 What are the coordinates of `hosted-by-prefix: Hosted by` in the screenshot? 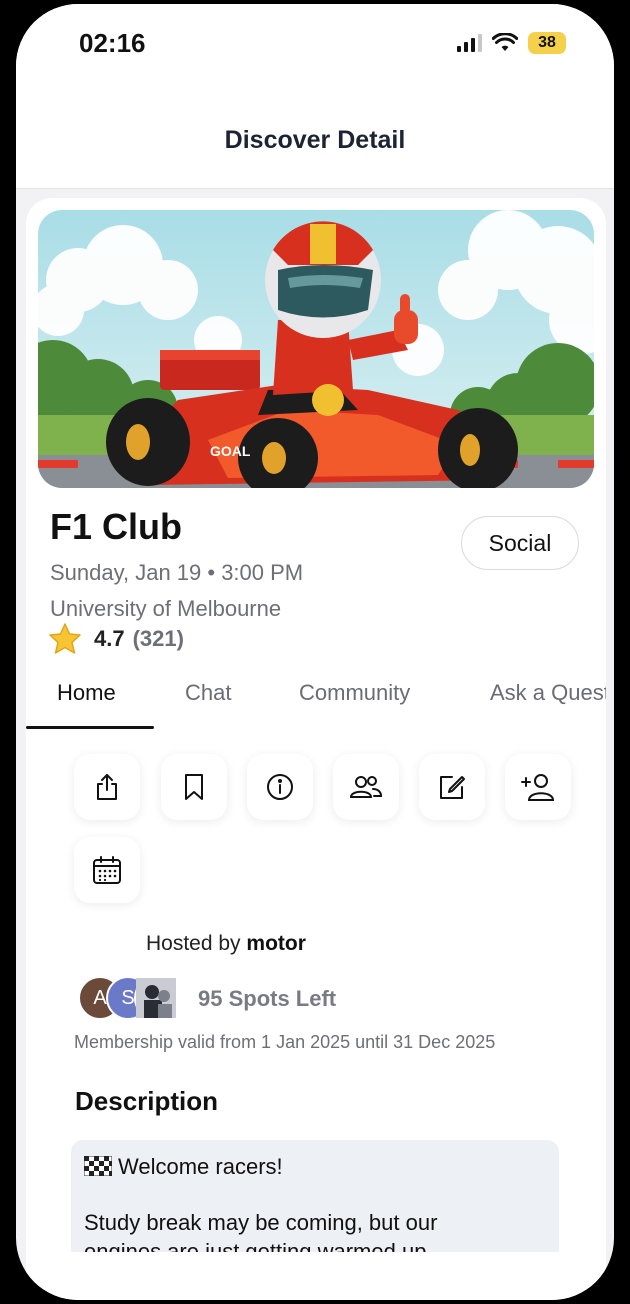 It's located at (193, 943).